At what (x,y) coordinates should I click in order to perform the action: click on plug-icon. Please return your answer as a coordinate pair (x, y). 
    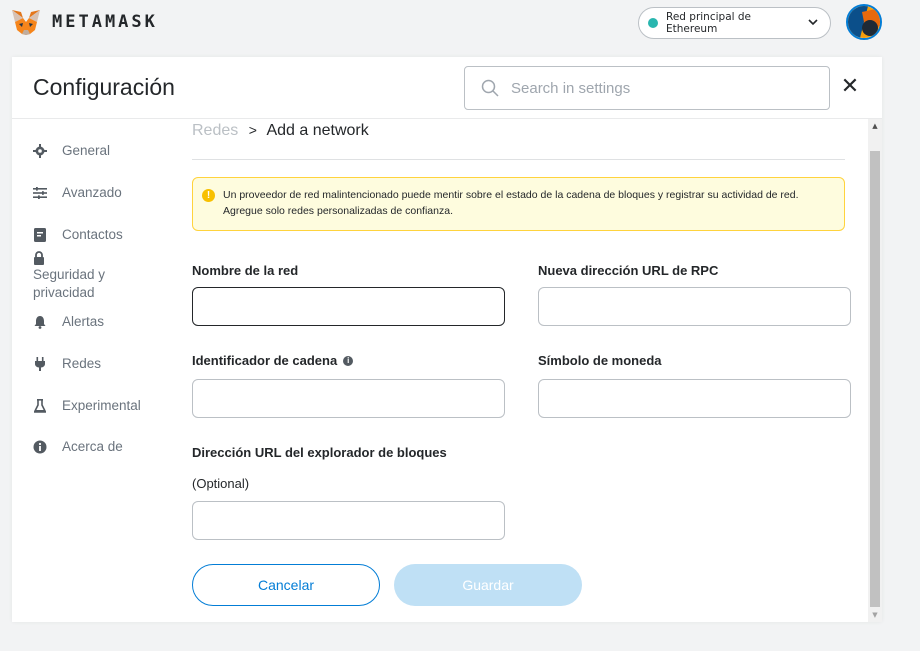
    Looking at the image, I should click on (40, 363).